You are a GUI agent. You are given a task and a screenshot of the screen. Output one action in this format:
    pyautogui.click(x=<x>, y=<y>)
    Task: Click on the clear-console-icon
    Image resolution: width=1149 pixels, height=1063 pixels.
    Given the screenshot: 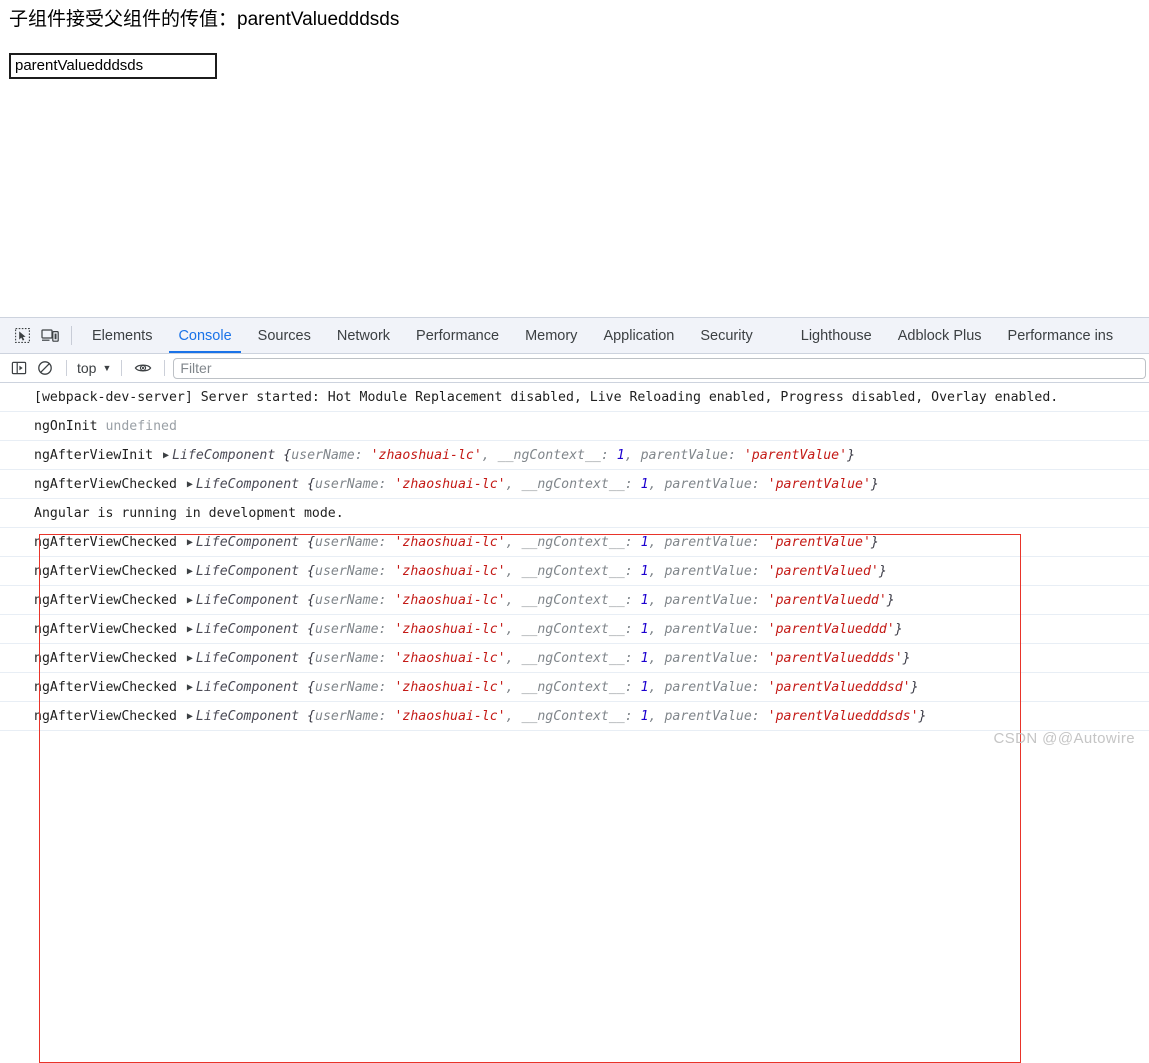 What is the action you would take?
    pyautogui.click(x=45, y=368)
    